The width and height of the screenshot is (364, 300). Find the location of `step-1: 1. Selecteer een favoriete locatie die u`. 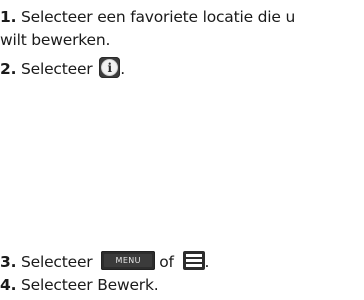

step-1: 1. Selecteer een favoriete locatie die u is located at coordinates (147, 17).